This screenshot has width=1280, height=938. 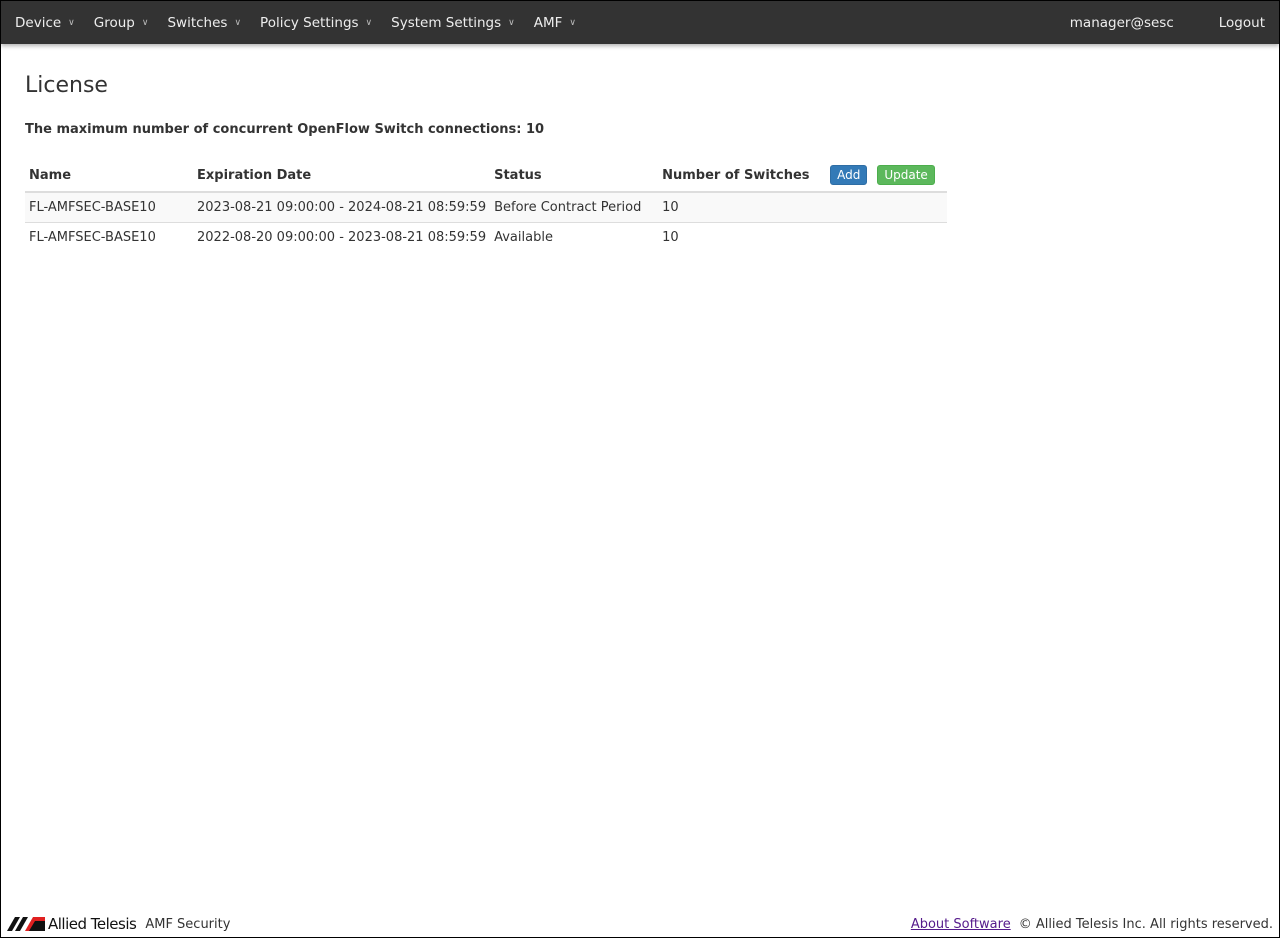 I want to click on nav-label: Group, so click(x=114, y=22).